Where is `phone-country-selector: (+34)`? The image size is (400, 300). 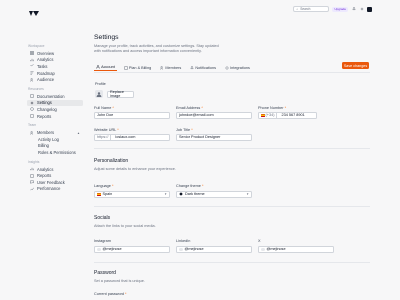
phone-country-selector: (+34) is located at coordinates (268, 115).